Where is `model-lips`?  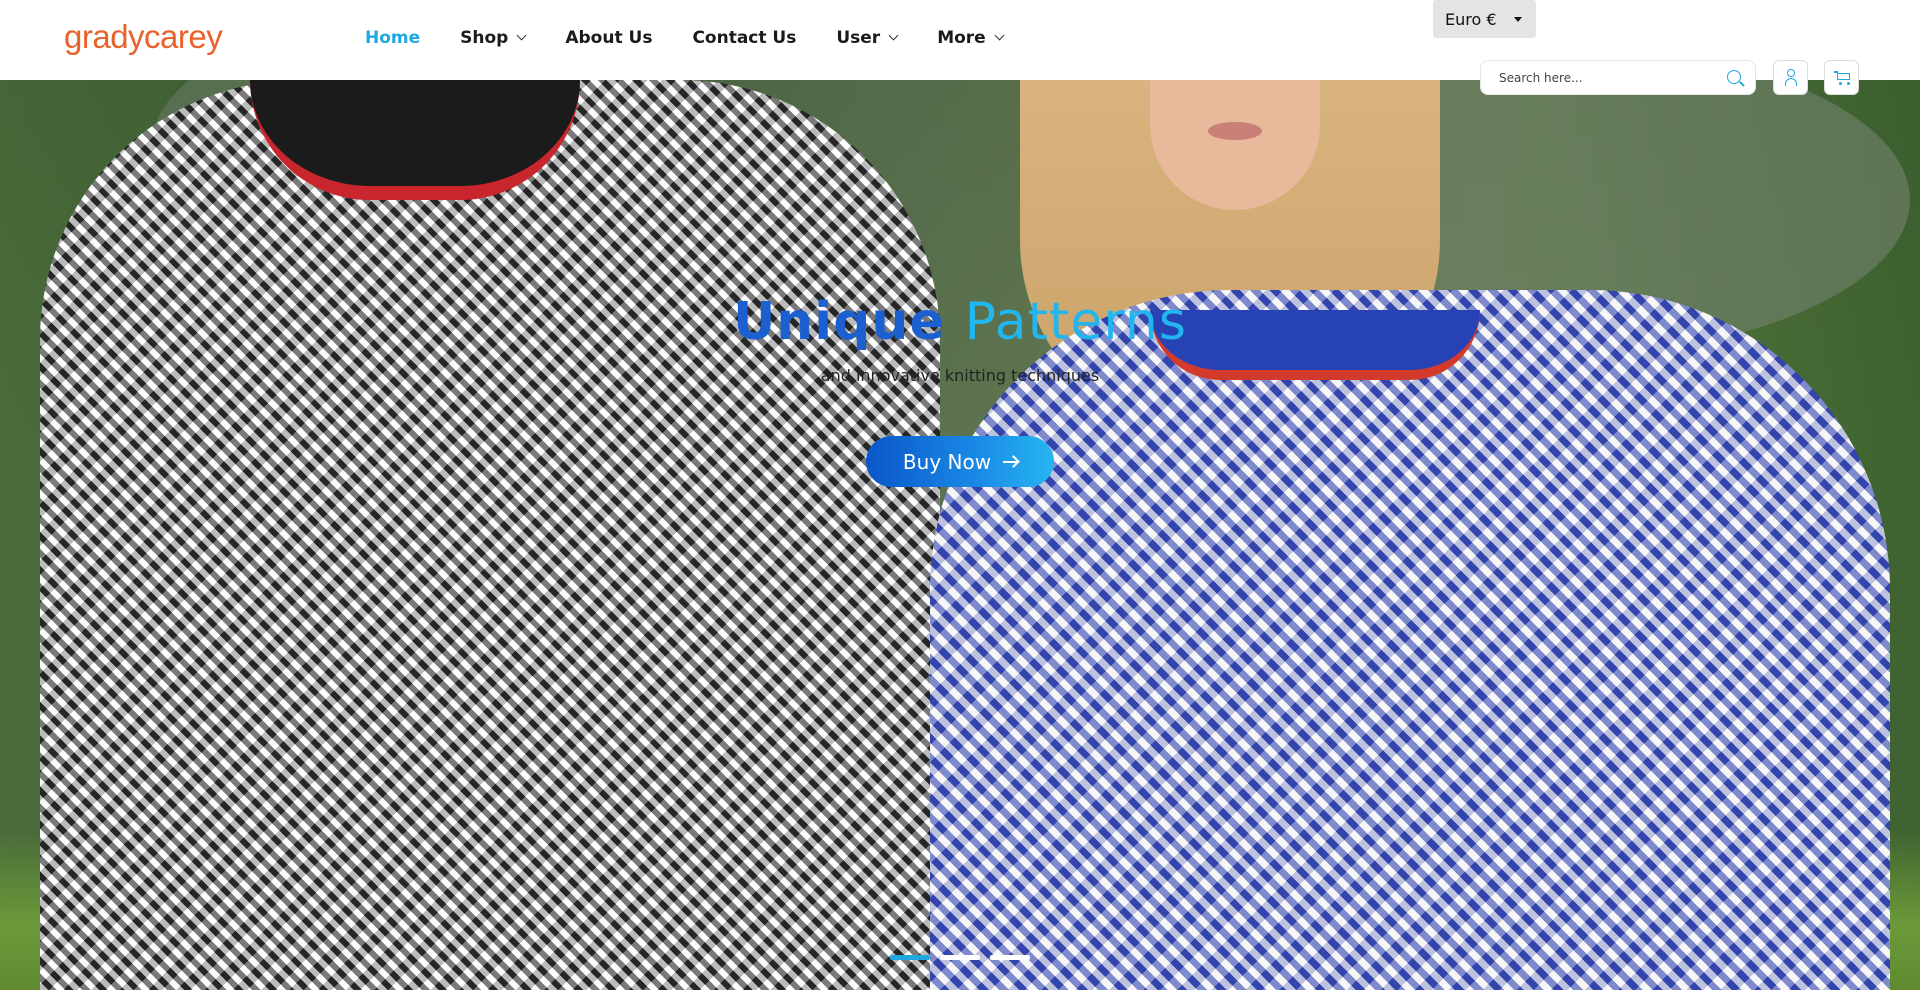 model-lips is located at coordinates (1235, 131).